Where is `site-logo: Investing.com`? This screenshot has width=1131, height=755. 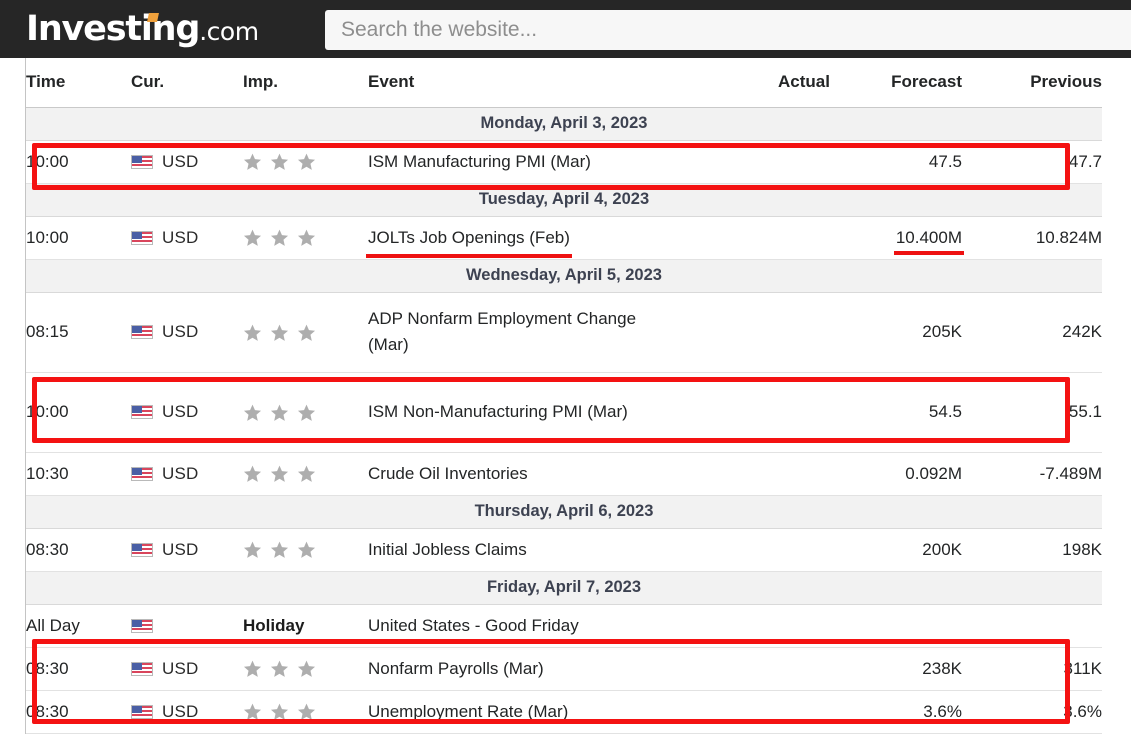 site-logo: Investing.com is located at coordinates (142, 29).